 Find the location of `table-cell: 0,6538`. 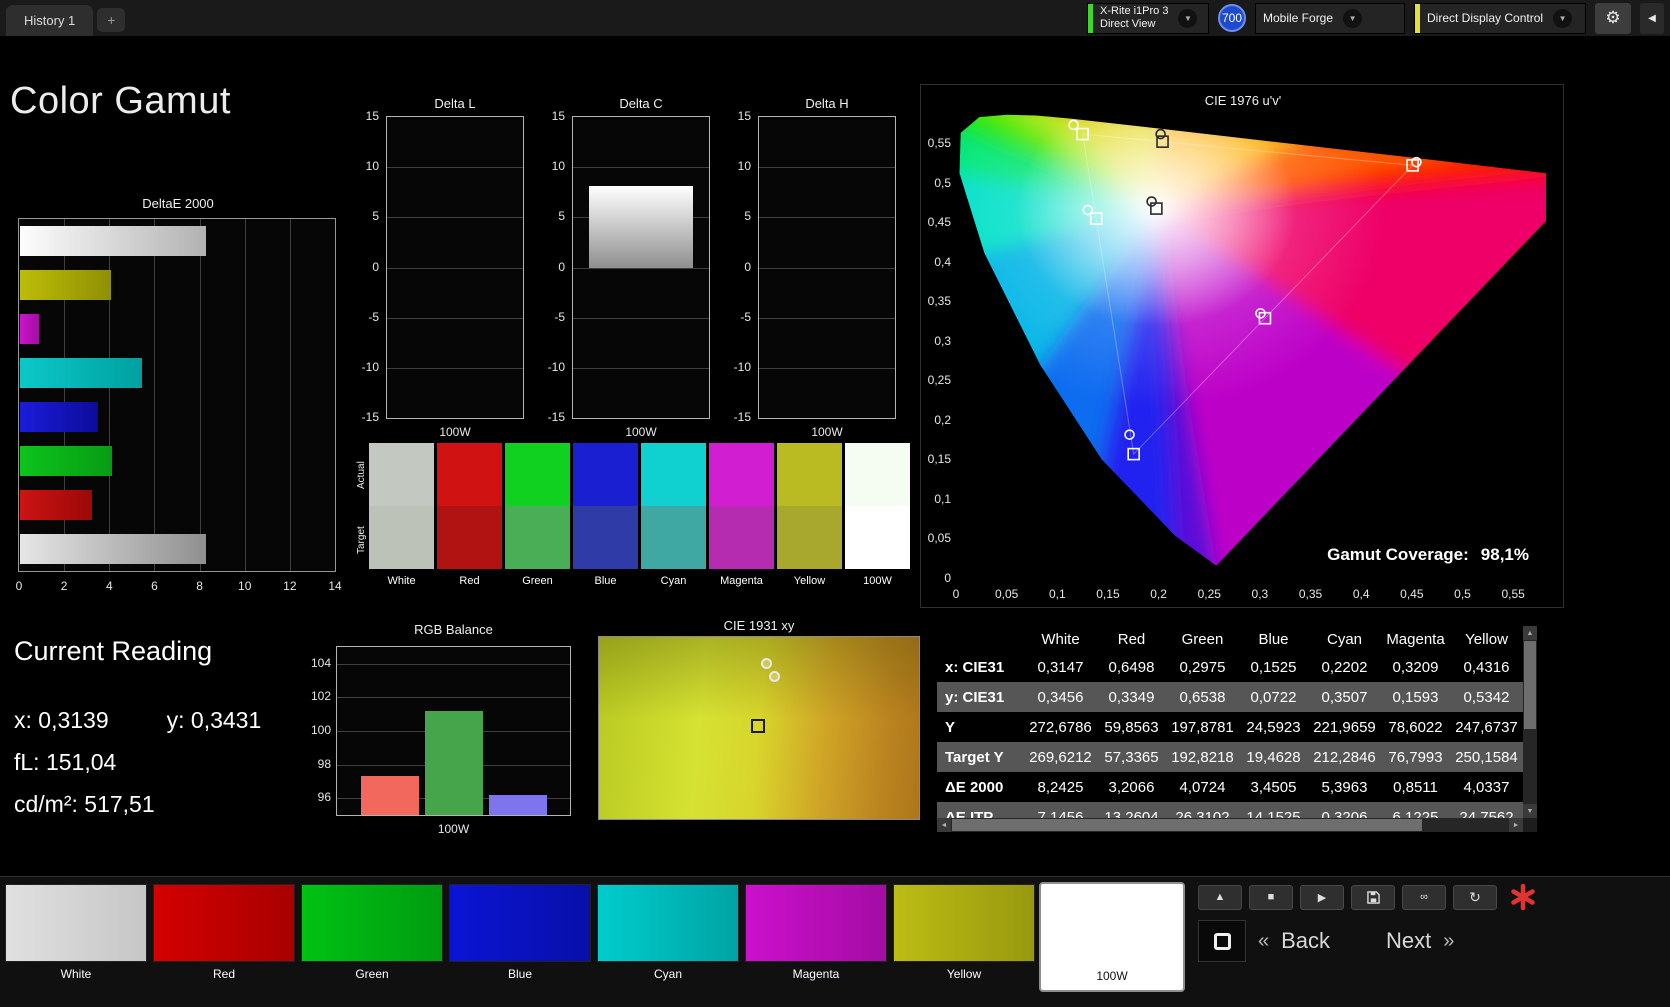

table-cell: 0,6538 is located at coordinates (1202, 697).